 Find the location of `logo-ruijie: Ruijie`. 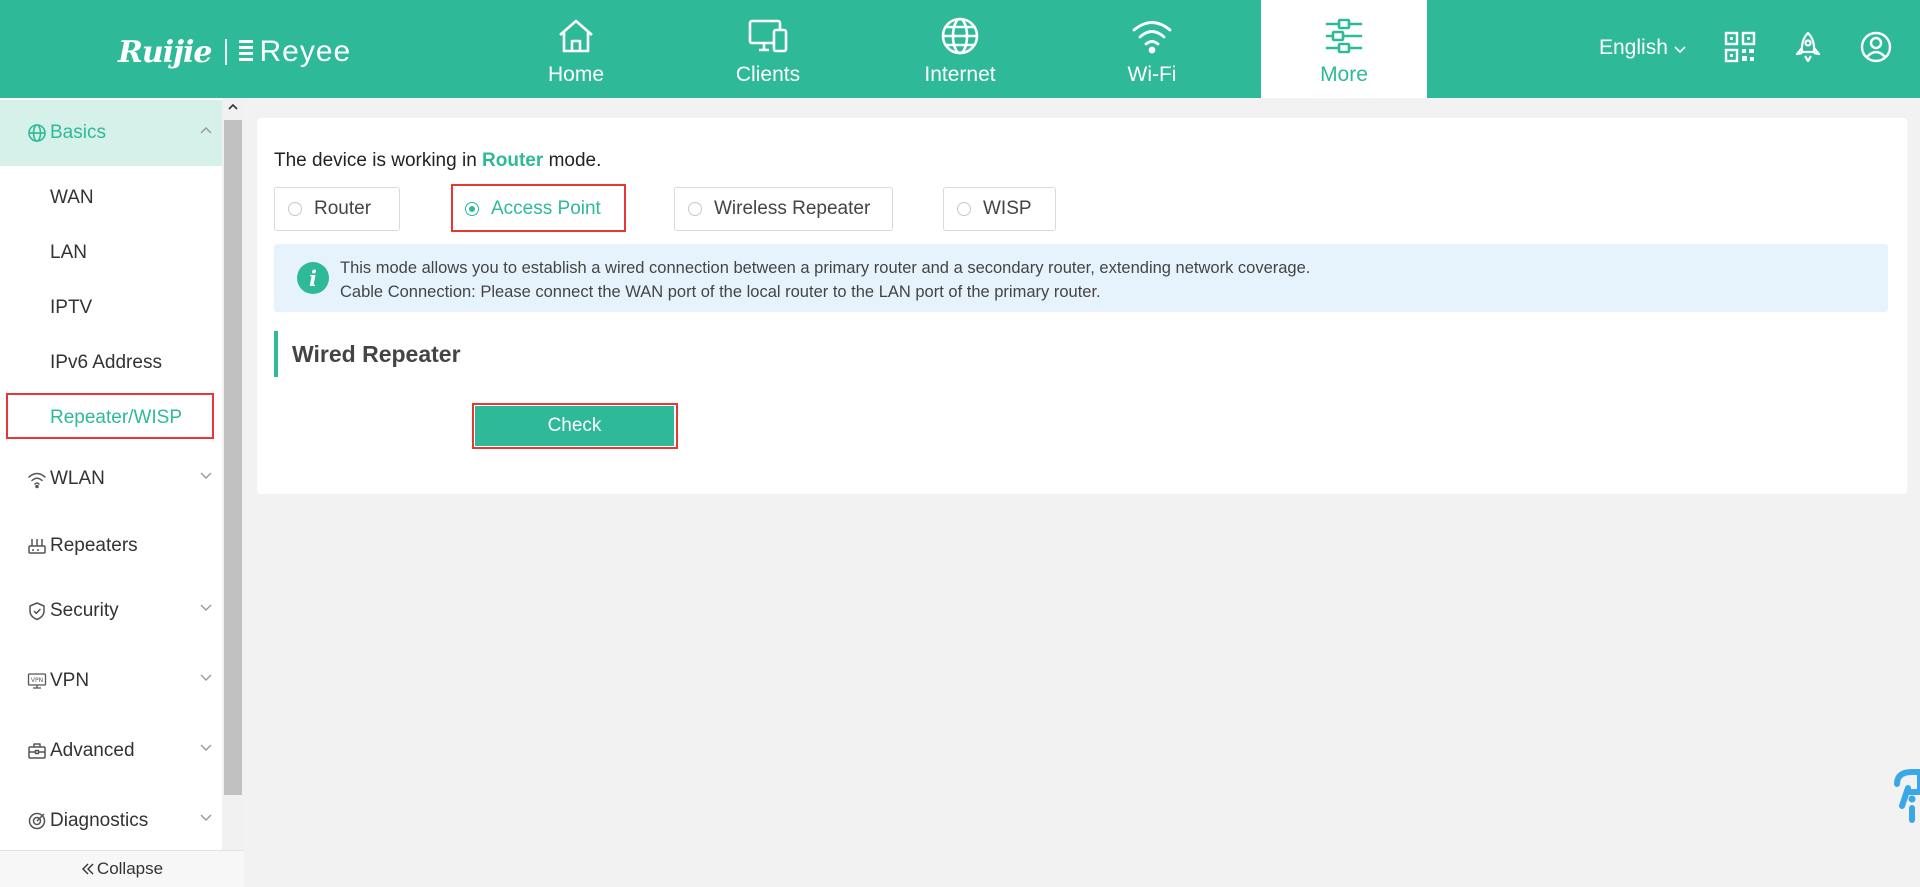

logo-ruijie: Ruijie is located at coordinates (165, 52).